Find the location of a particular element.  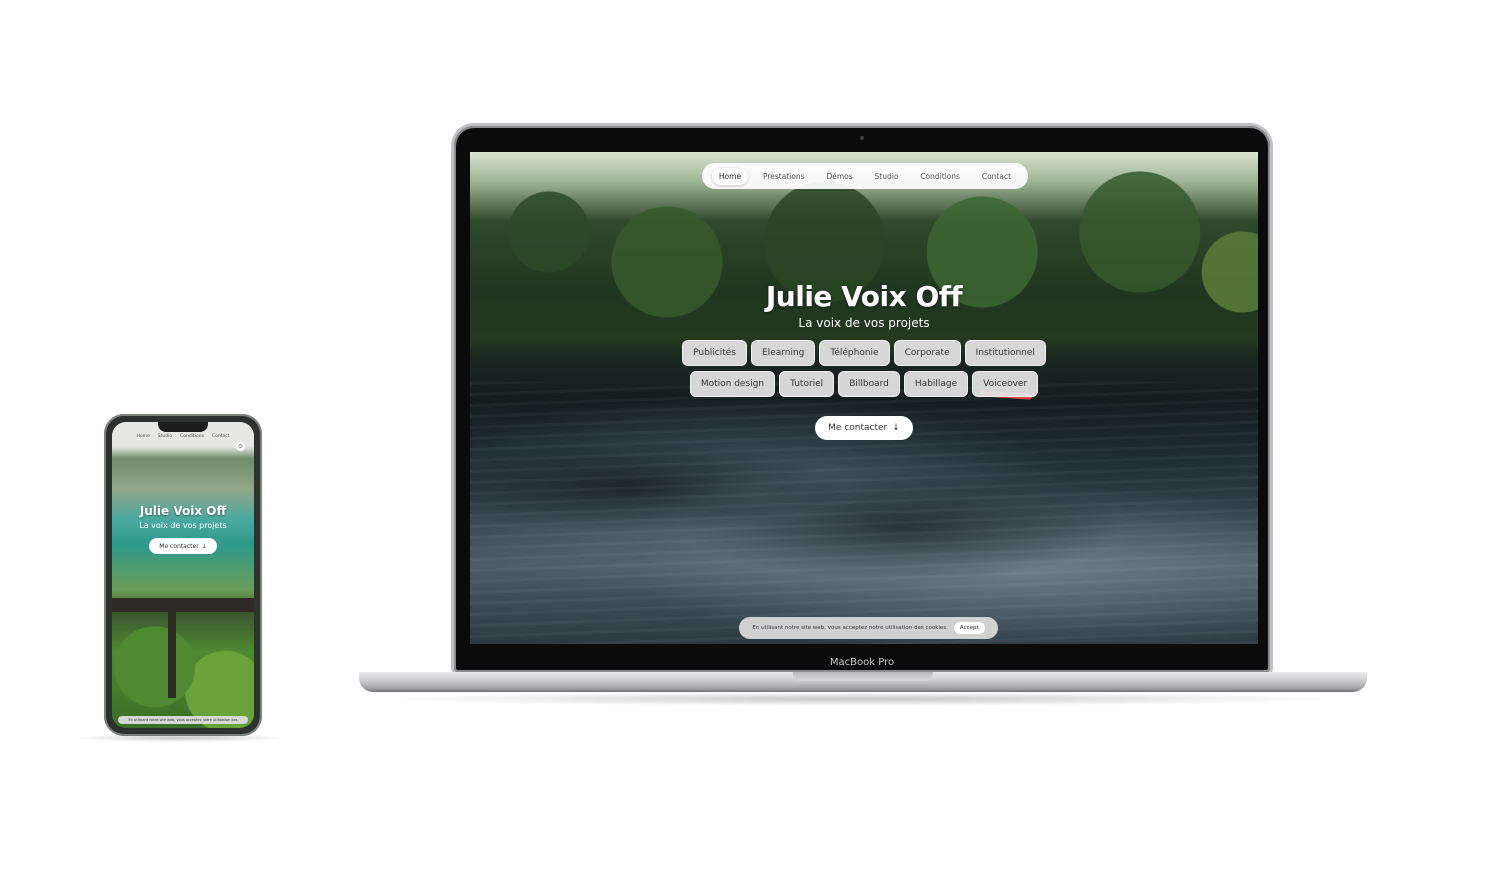

camera-dot is located at coordinates (862, 138).